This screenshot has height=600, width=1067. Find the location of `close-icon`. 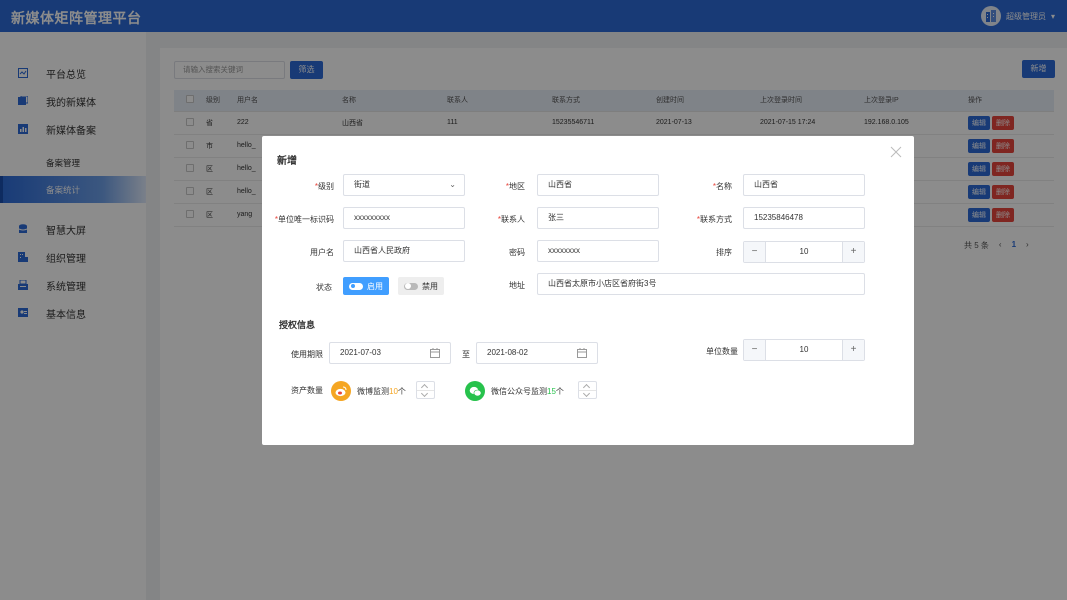

close-icon is located at coordinates (896, 152).